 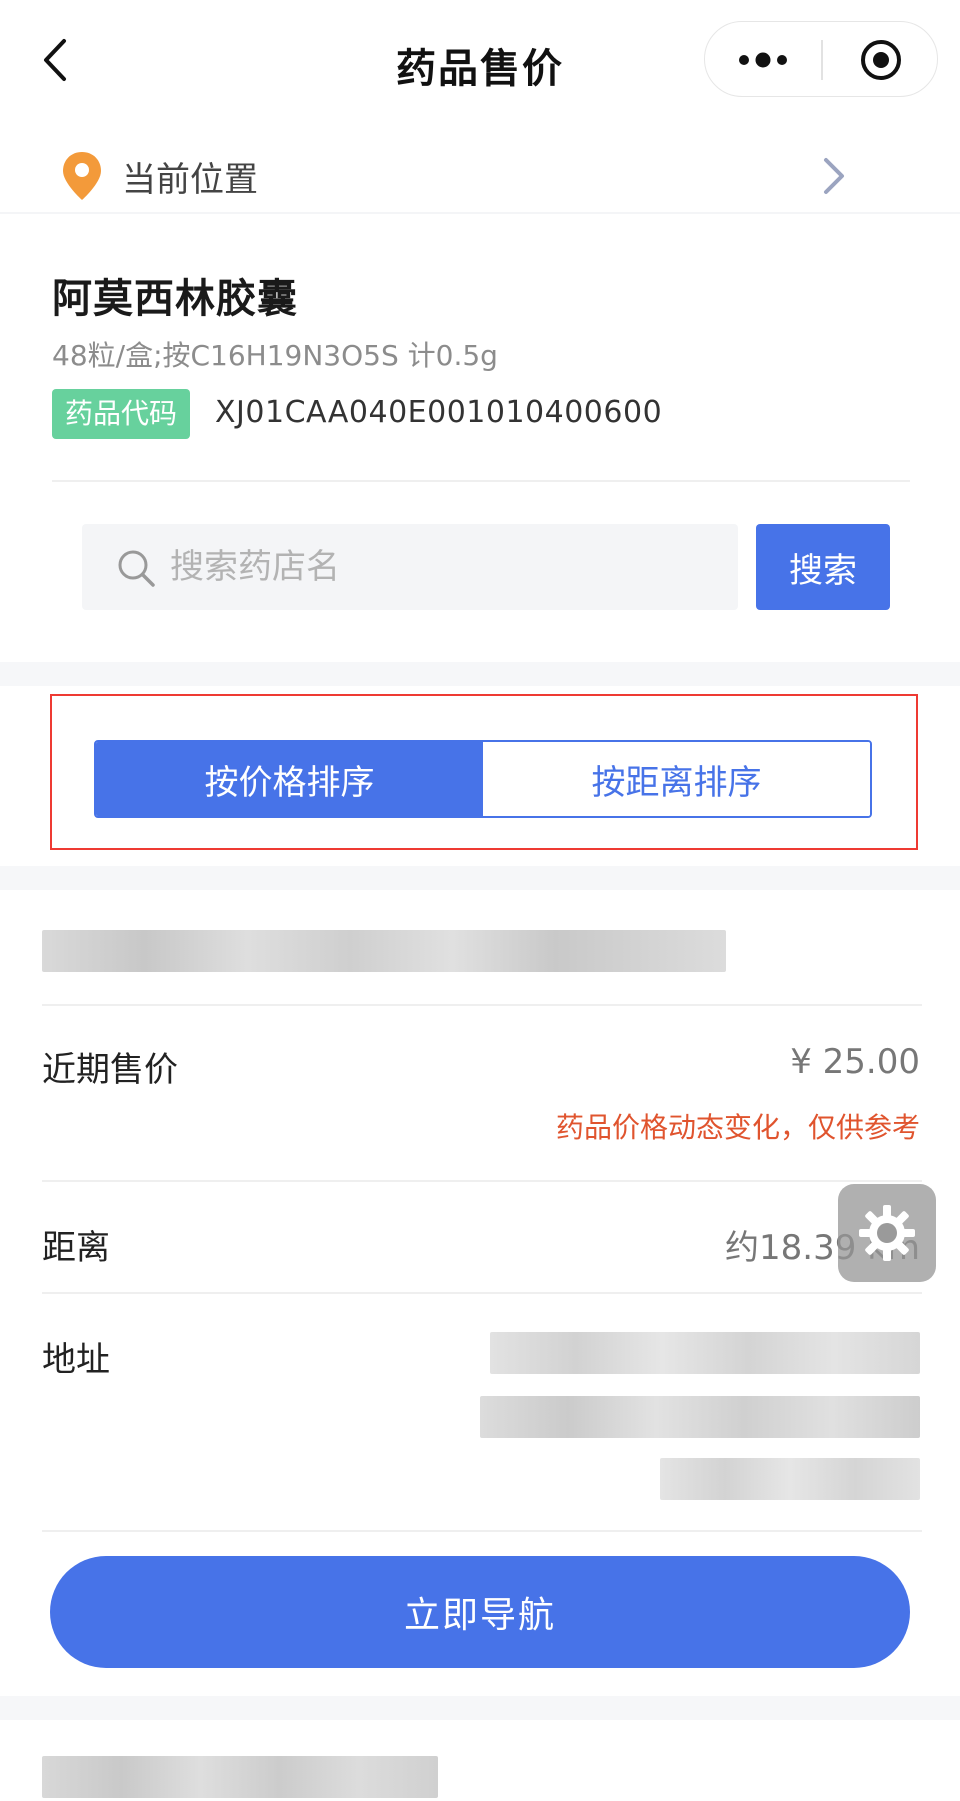 I want to click on navigate-button: 立即导航, so click(x=480, y=1612).